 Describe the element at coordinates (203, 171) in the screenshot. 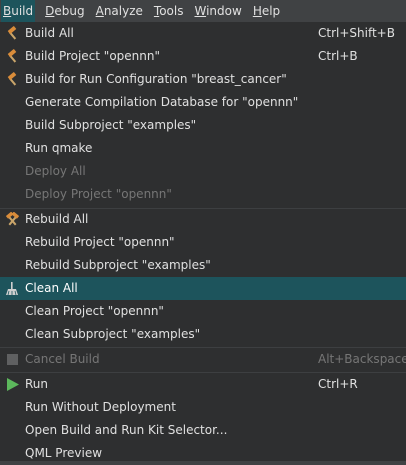

I see `menu-item-deploy-all: Deploy All` at that location.